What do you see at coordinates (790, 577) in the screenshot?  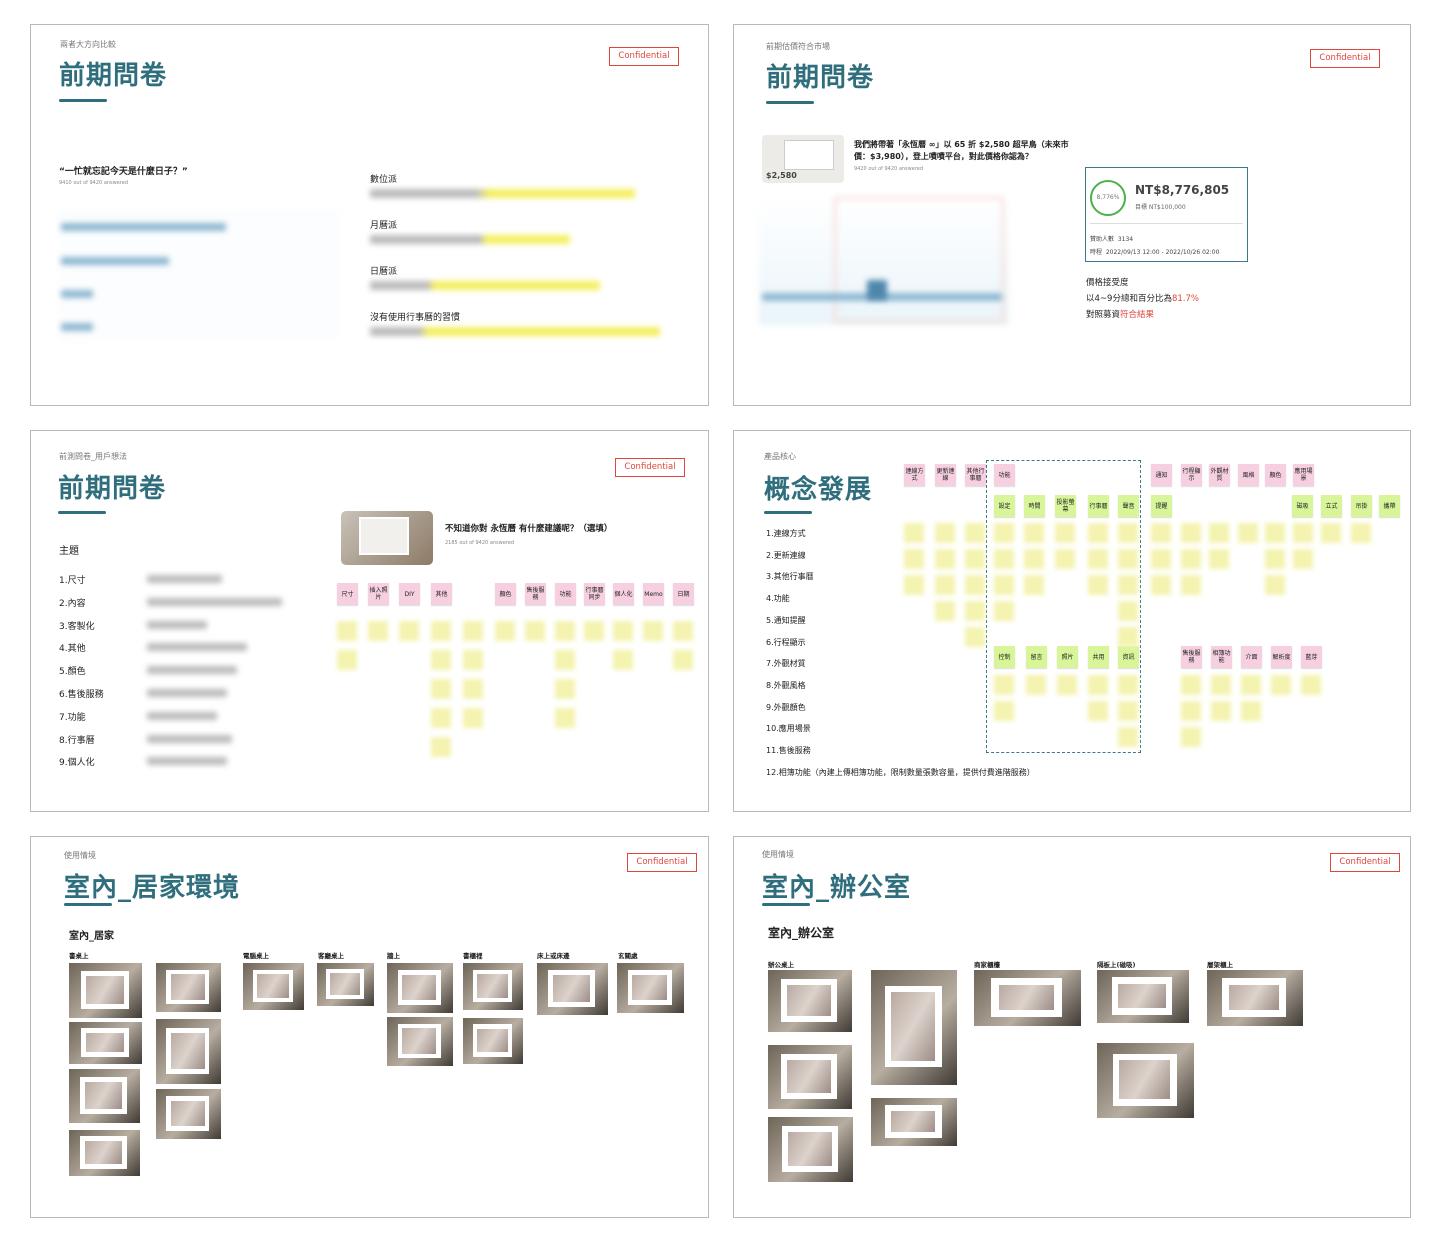 I see `concept-item: 3.其他行事曆` at bounding box center [790, 577].